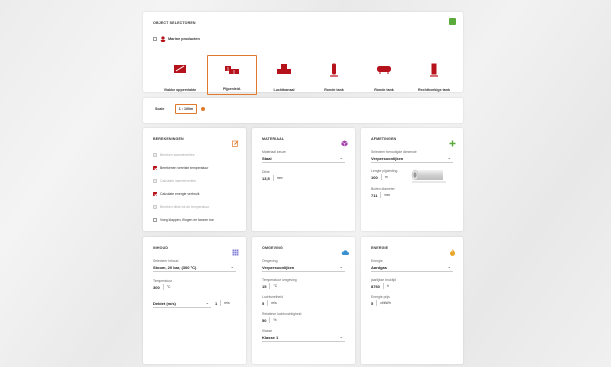 The width and height of the screenshot is (611, 367). I want to click on temperature-value: 300, so click(156, 287).